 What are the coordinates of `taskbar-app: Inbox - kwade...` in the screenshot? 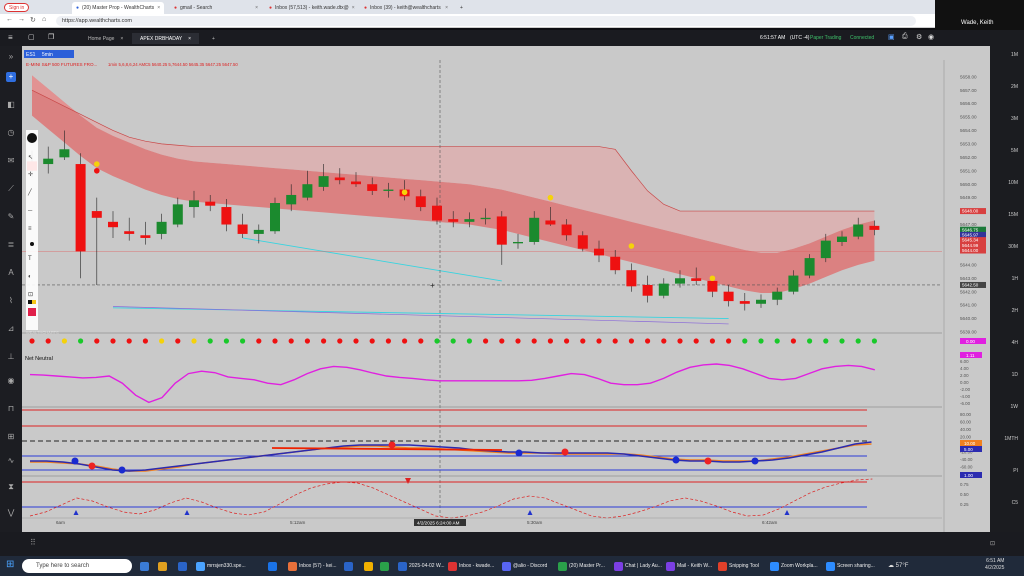 It's located at (471, 566).